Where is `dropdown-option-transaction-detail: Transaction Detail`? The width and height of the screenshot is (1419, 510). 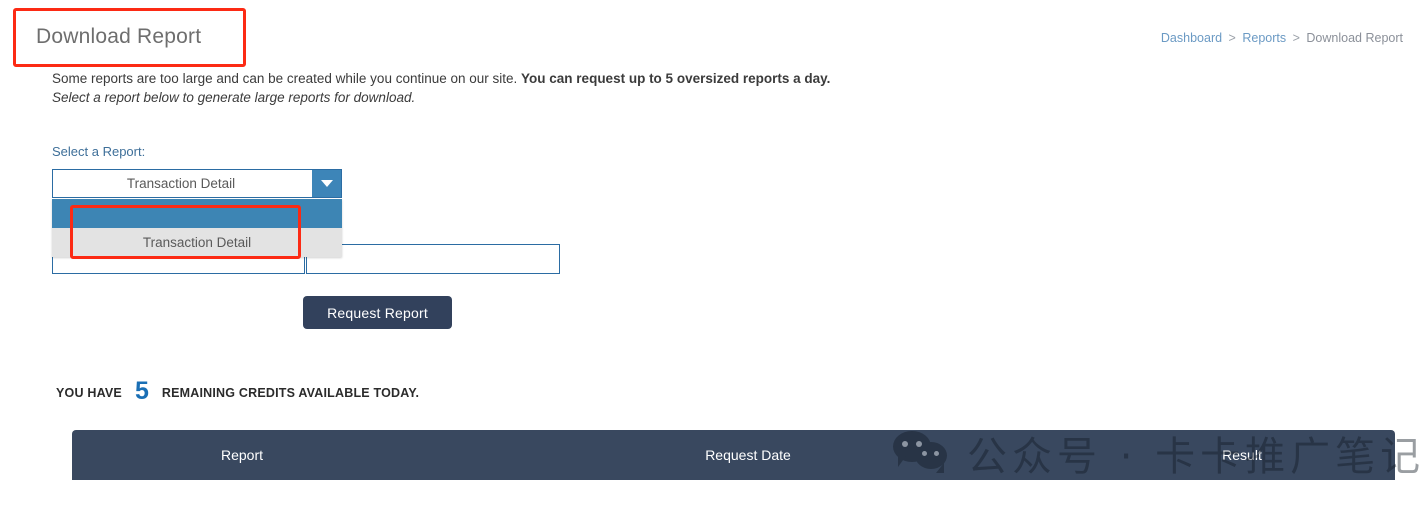
dropdown-option-transaction-detail: Transaction Detail is located at coordinates (197, 242).